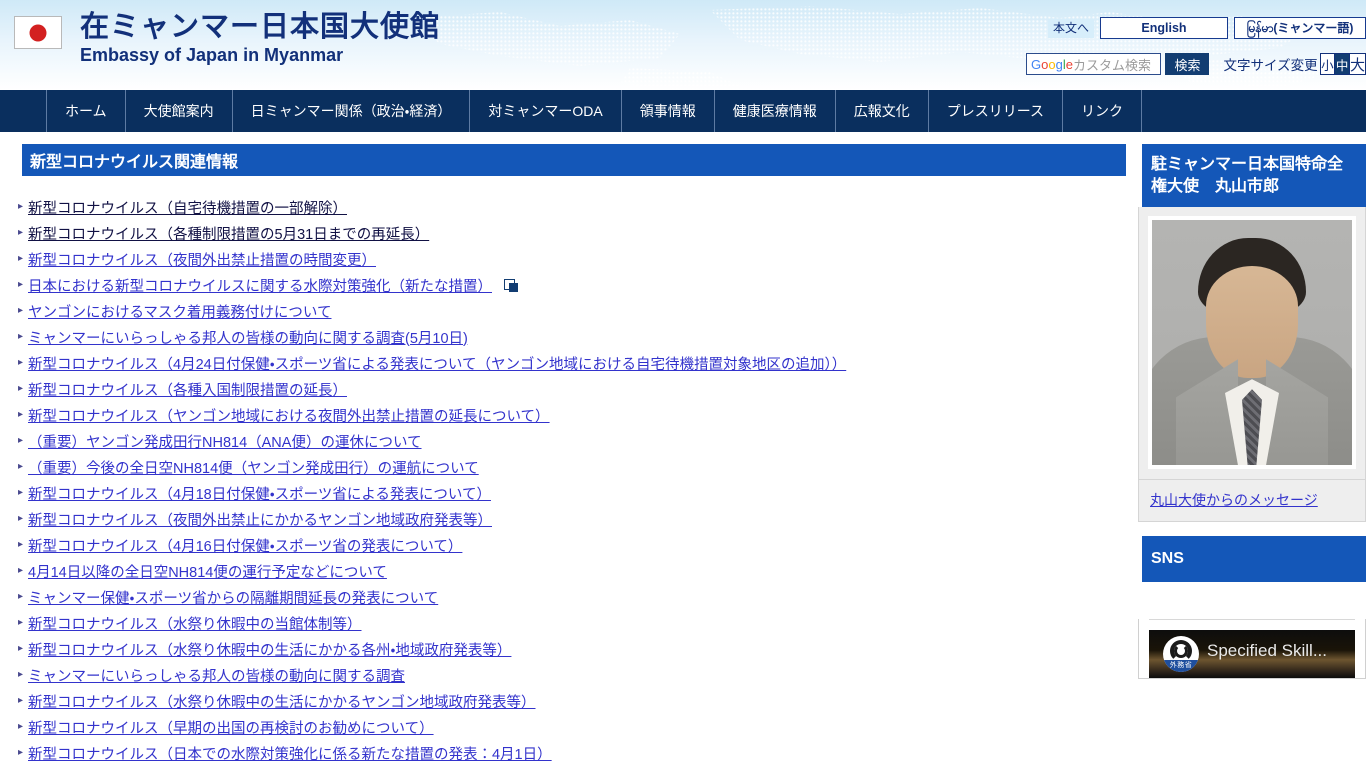 The image size is (1366, 768). I want to click on covid-link: ミャンマー保健・スポーツ省からの隔離期間延長の発表について, so click(233, 597).